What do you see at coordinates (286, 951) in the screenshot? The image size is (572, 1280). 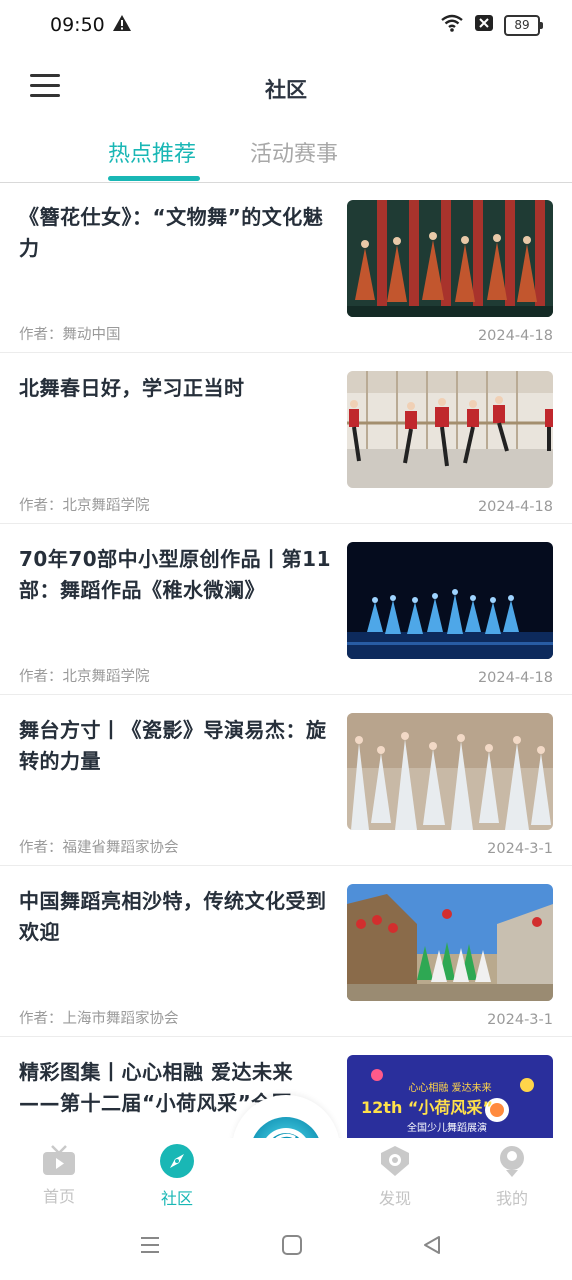 I see `article-card: 中国舞蹈亮相沙特，传统文化受到欢迎 作者：上海市舞蹈家协会 2024-3-1` at bounding box center [286, 951].